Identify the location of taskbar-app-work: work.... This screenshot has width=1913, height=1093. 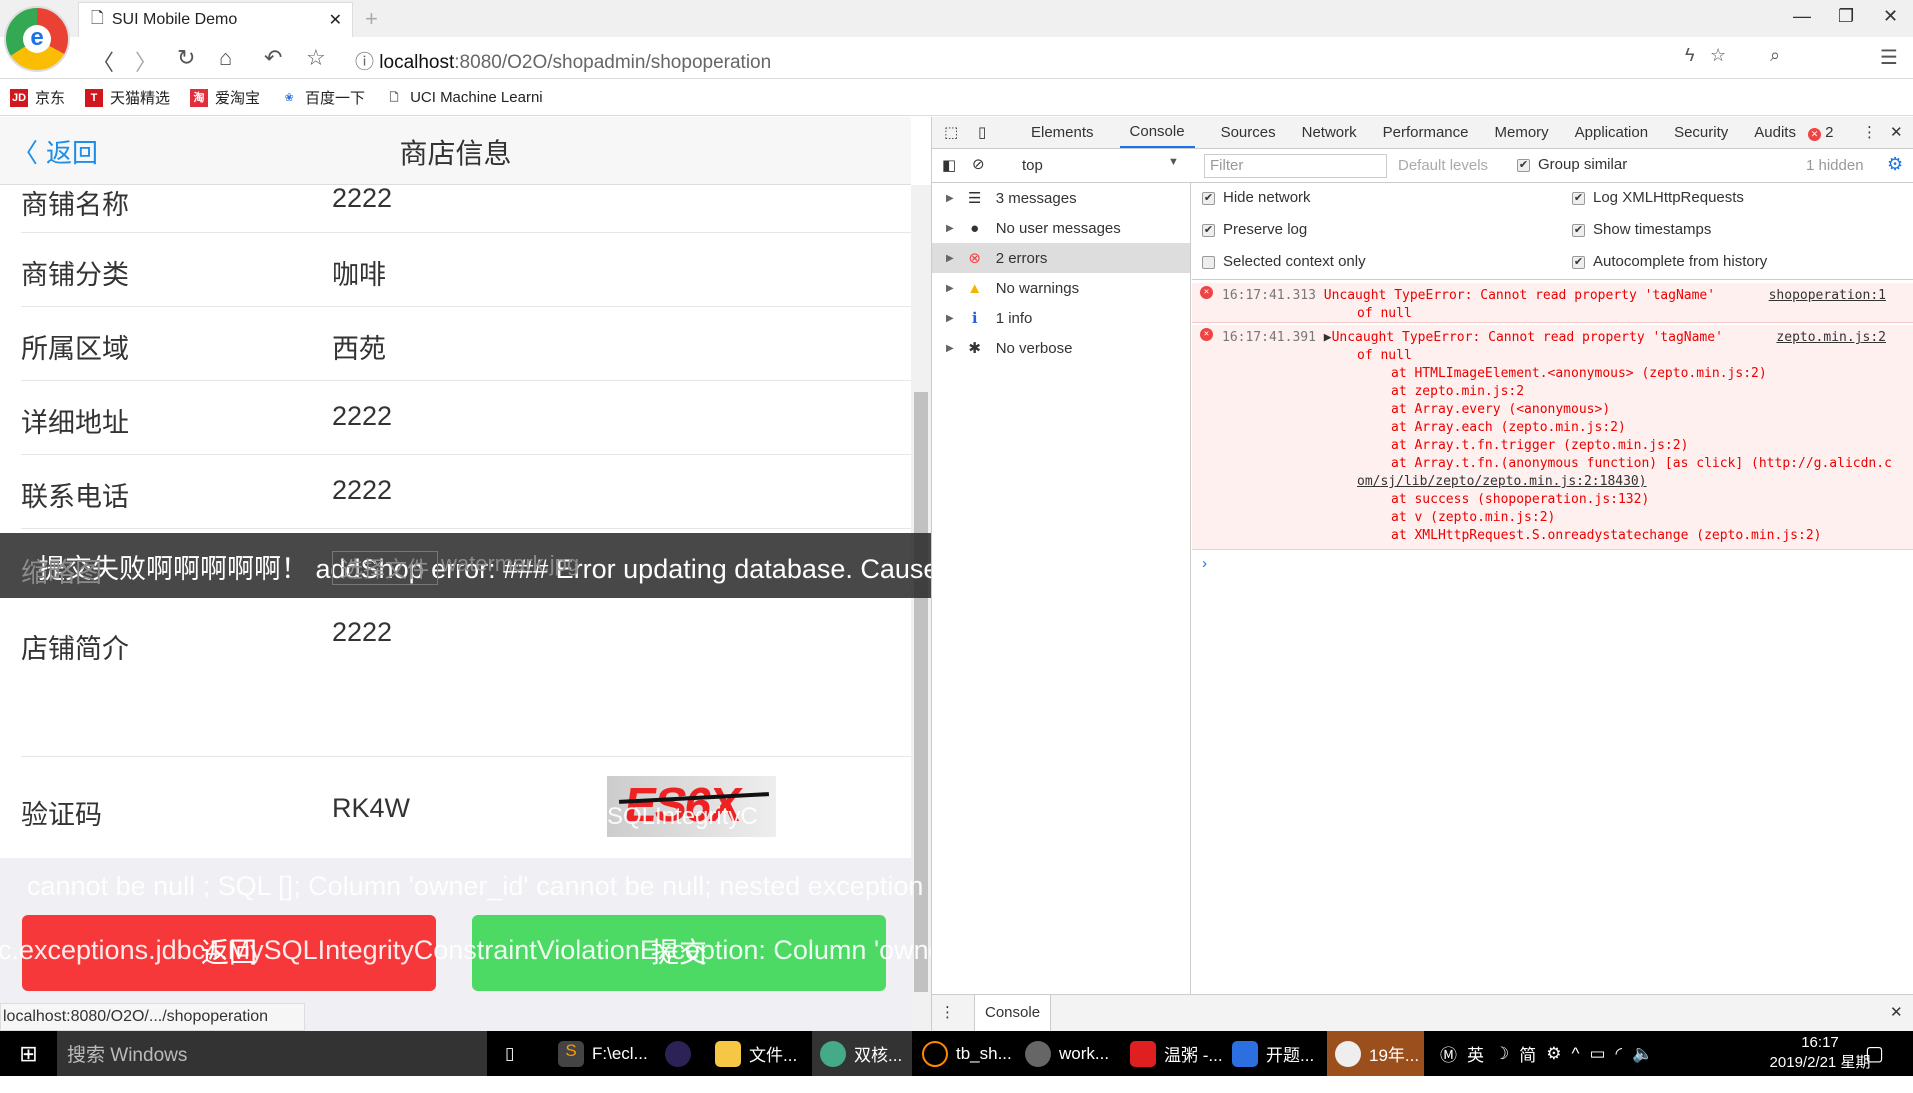
(1067, 1053).